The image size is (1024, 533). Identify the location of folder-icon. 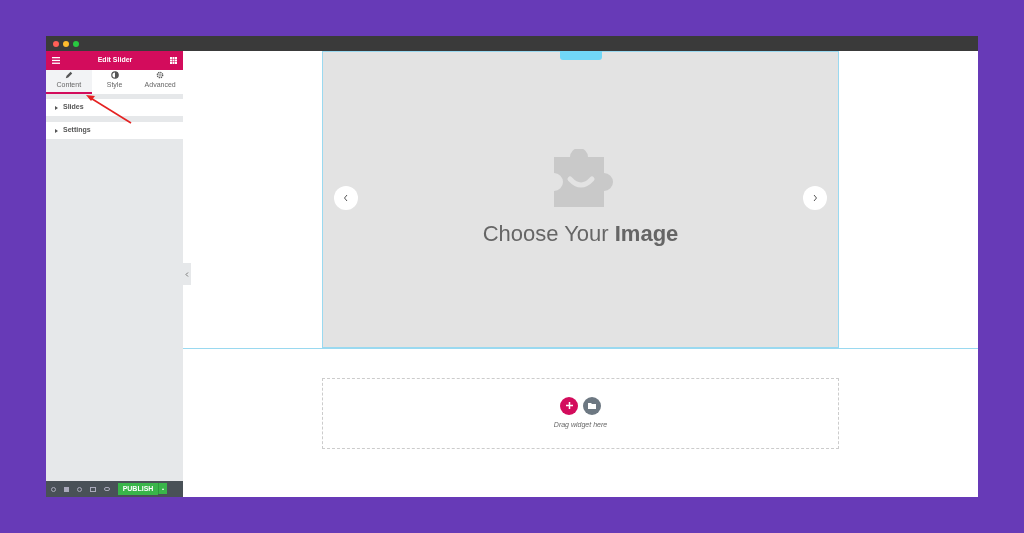
(592, 405).